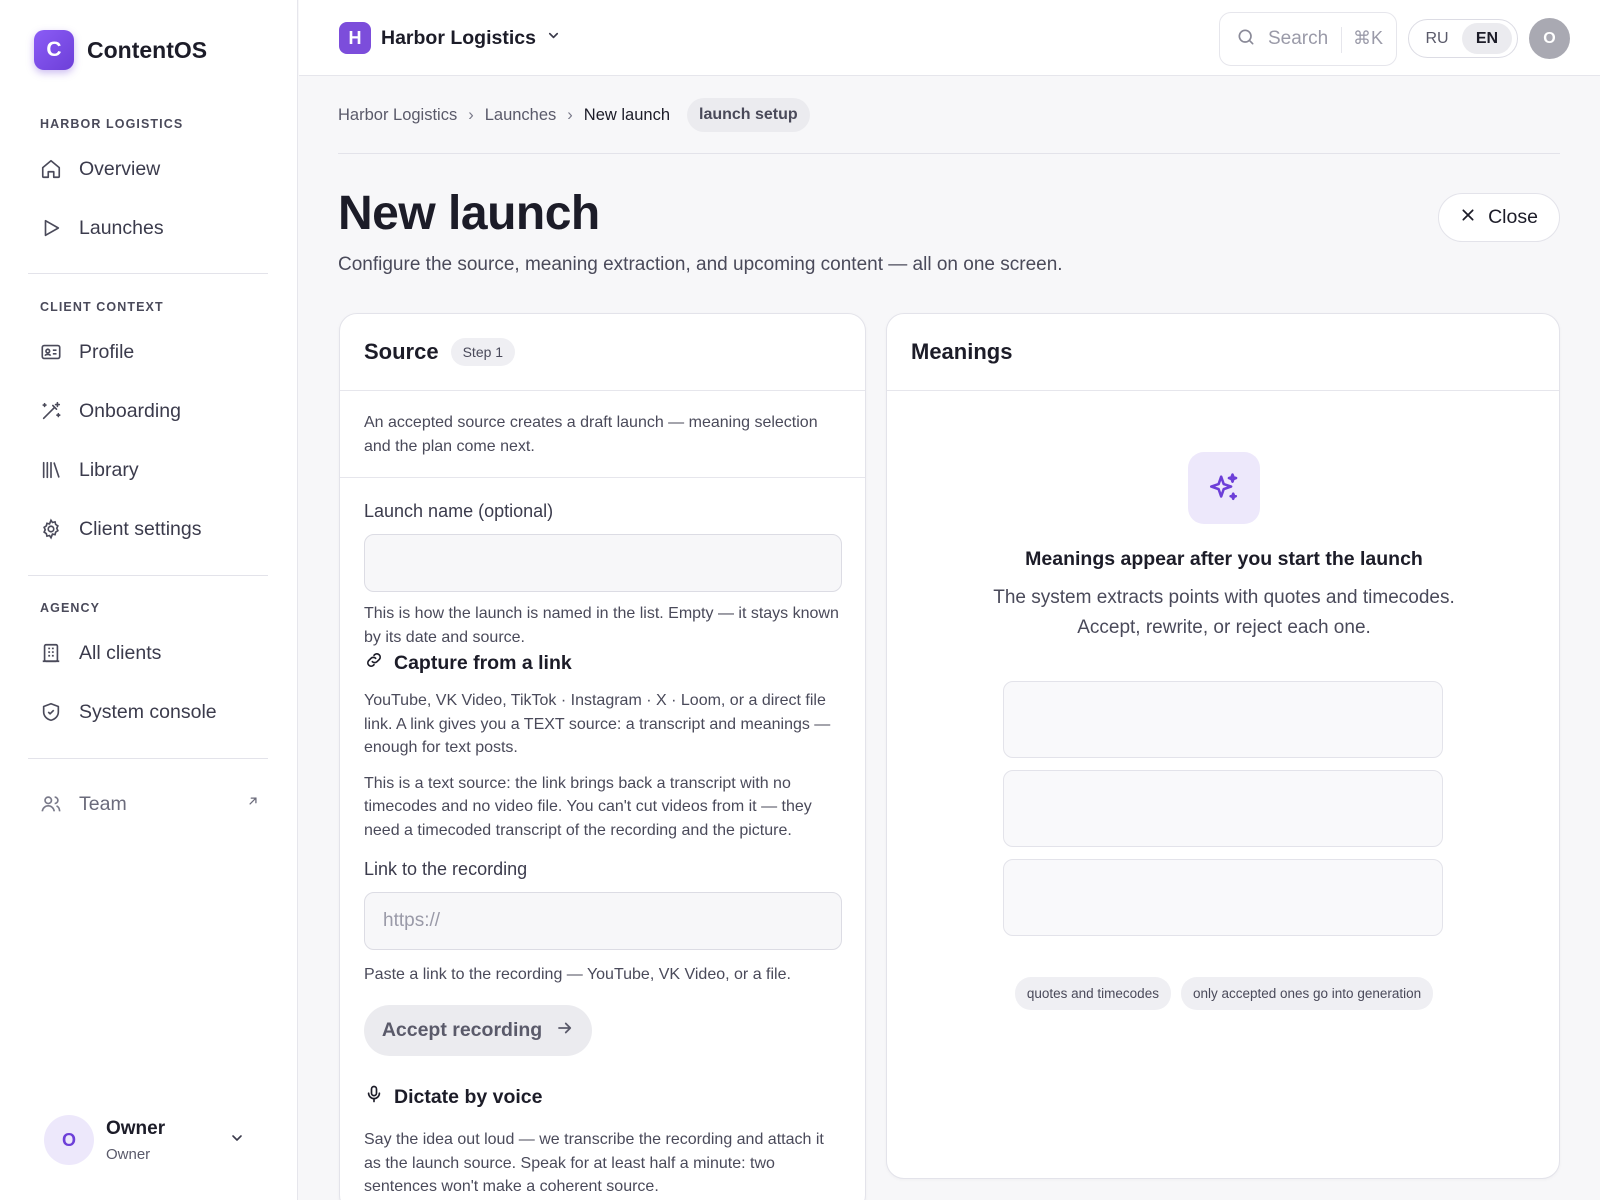 The image size is (1600, 1200). What do you see at coordinates (51, 169) in the screenshot?
I see `home-icon` at bounding box center [51, 169].